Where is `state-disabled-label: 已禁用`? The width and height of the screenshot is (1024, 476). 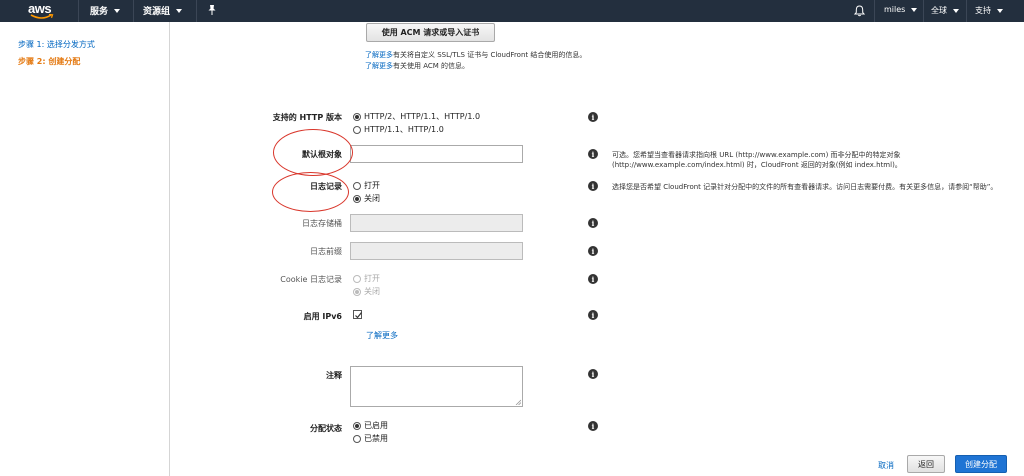
state-disabled-label: 已禁用 is located at coordinates (376, 438).